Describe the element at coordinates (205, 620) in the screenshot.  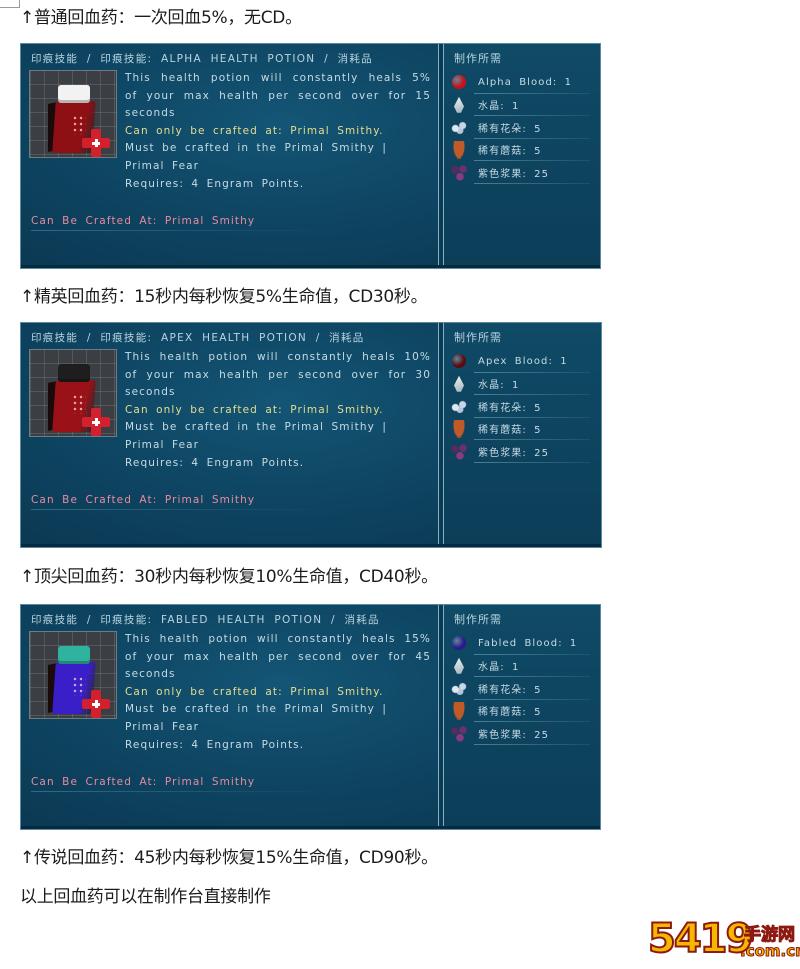
I see `breadcrumb: 印痕技能 / 印痕技能: FABLED HEALTH POTION / 消耗品` at that location.